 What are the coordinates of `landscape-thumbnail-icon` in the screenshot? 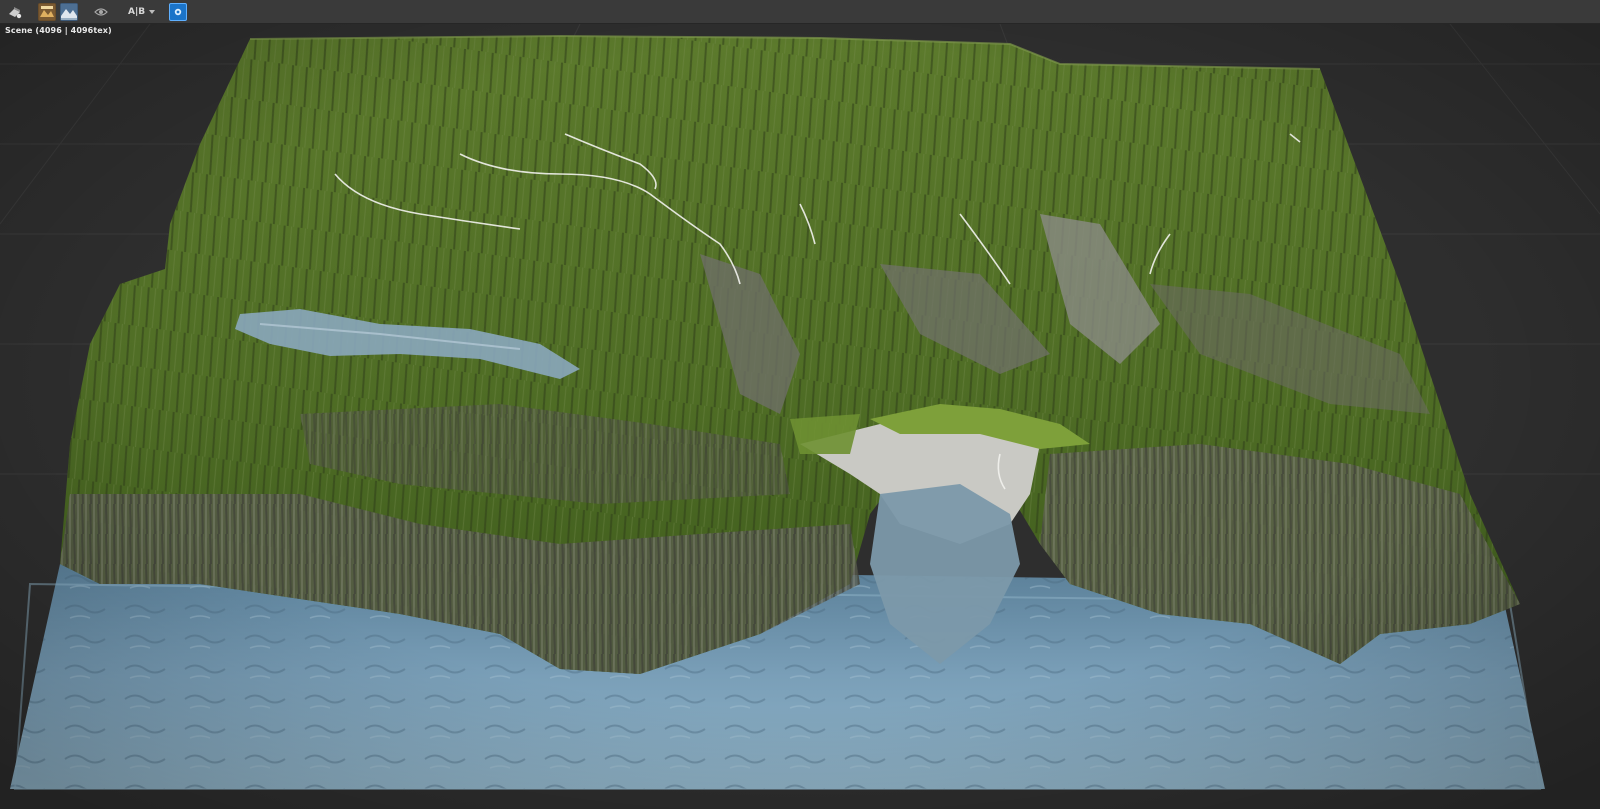 It's located at (69, 11).